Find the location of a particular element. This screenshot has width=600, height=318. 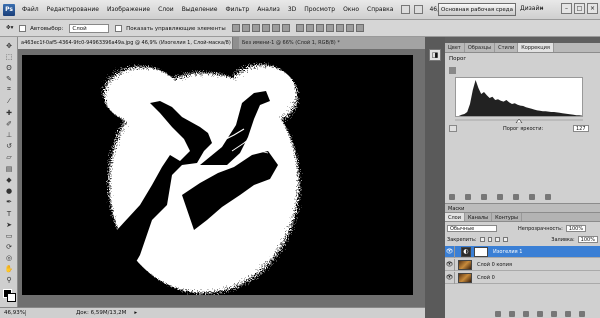

path-select-tool-icon: ➤ is located at coordinates (9, 224).